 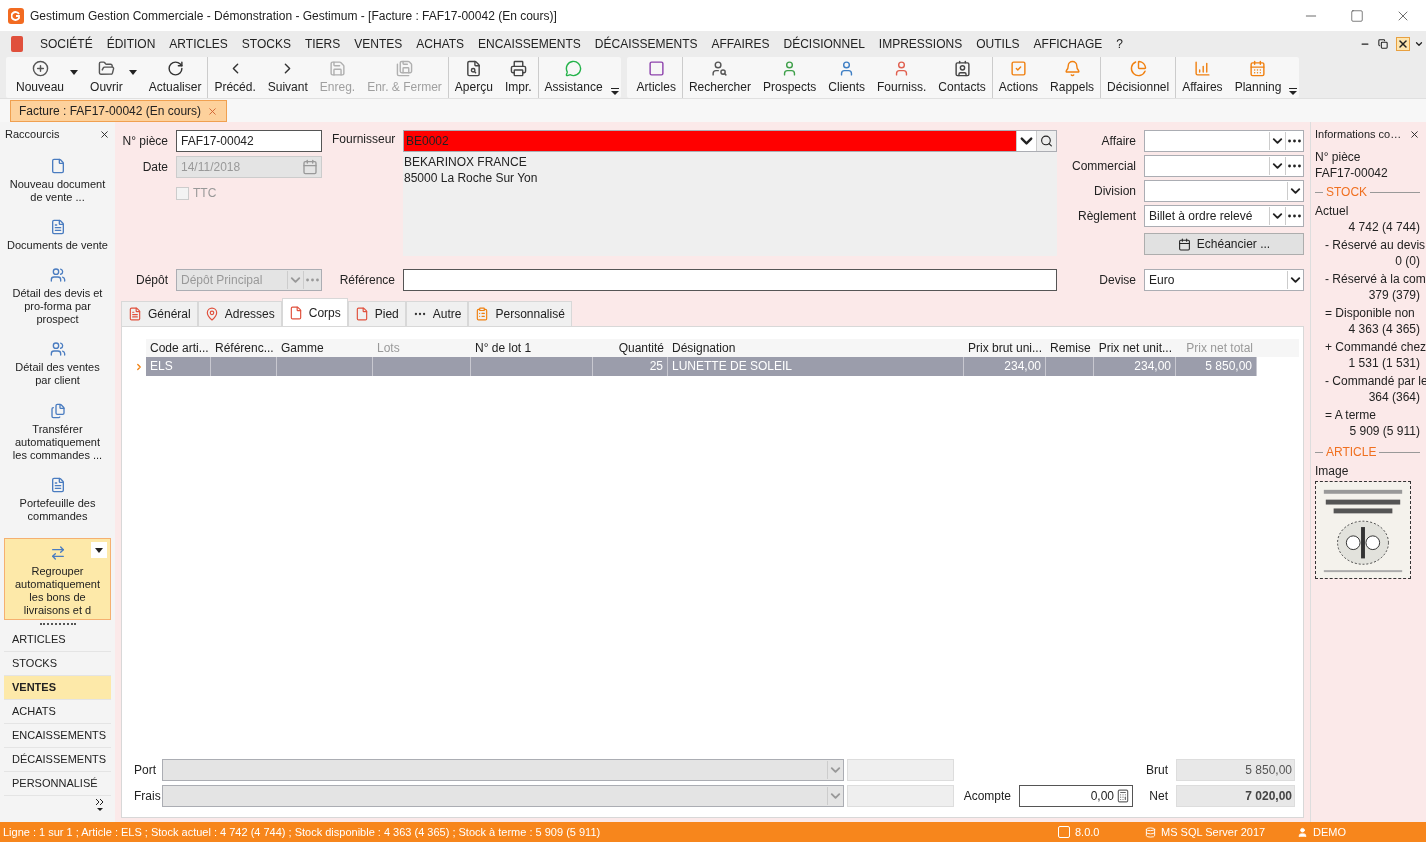 I want to click on toolbar-button: Rechercher, so click(x=719, y=77).